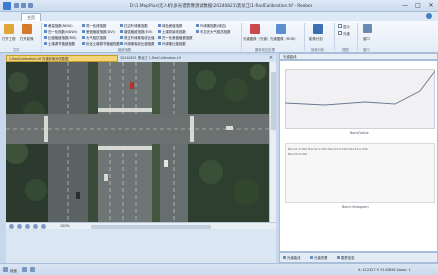  What do you see at coordinates (59, 43) in the screenshot?
I see `savi-button: 土壤调节植被指数` at bounding box center [59, 43].